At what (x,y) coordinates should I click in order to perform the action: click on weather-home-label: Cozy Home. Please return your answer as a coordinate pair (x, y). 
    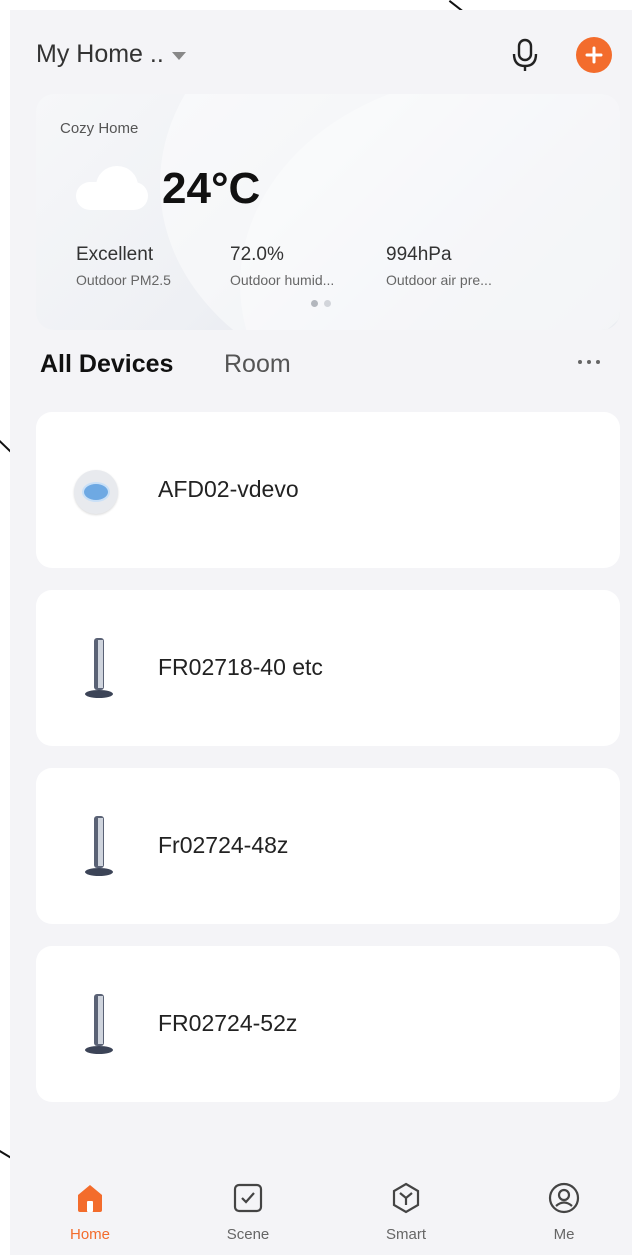
    Looking at the image, I should click on (99, 128).